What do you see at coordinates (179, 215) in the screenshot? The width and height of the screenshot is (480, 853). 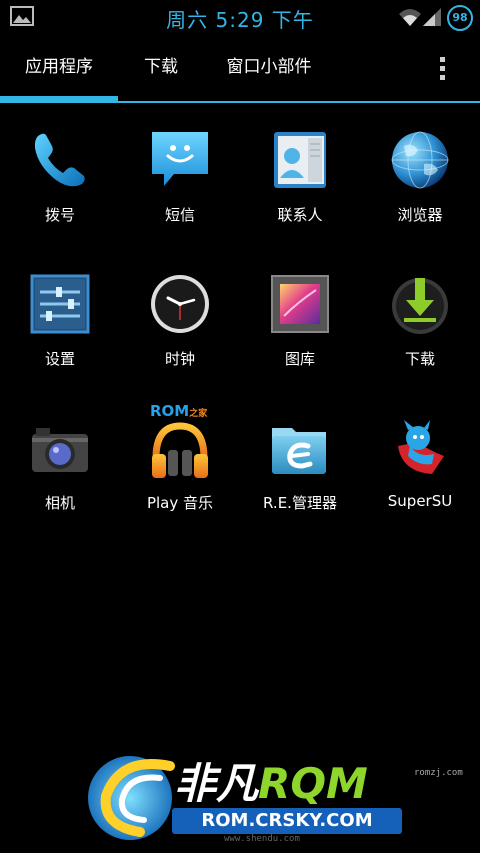 I see `app-label: 短信` at bounding box center [179, 215].